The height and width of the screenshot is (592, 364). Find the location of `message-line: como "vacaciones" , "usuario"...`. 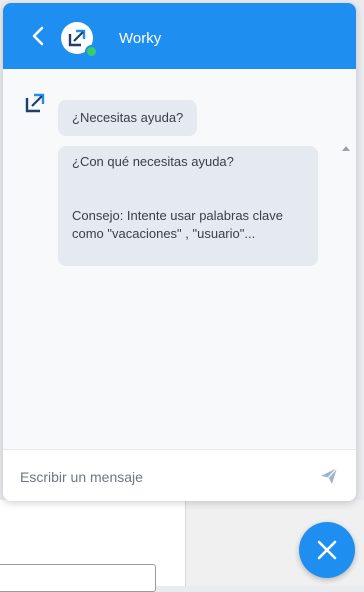

message-line: como "vacaciones" , "usuario"... is located at coordinates (164, 233).